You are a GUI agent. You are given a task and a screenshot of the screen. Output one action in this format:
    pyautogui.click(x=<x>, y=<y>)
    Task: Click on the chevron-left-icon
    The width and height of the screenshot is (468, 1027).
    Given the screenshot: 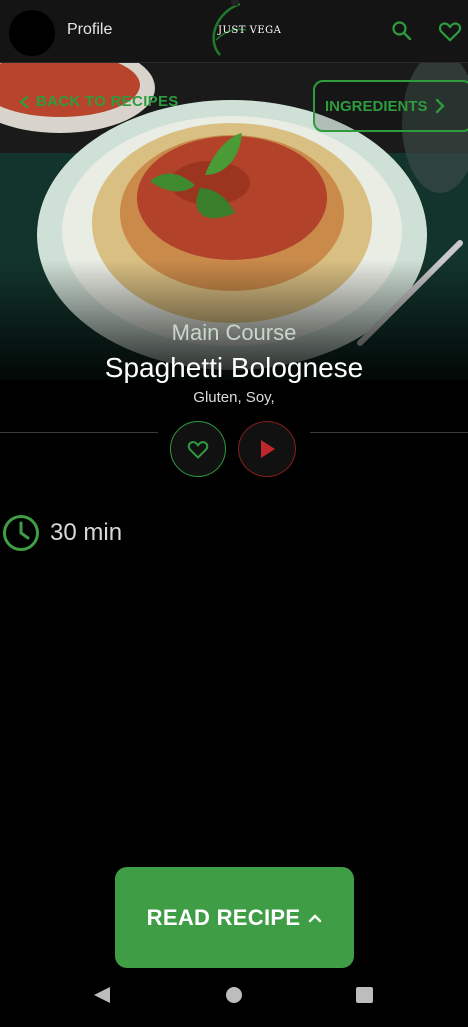 What is the action you would take?
    pyautogui.click(x=24, y=101)
    